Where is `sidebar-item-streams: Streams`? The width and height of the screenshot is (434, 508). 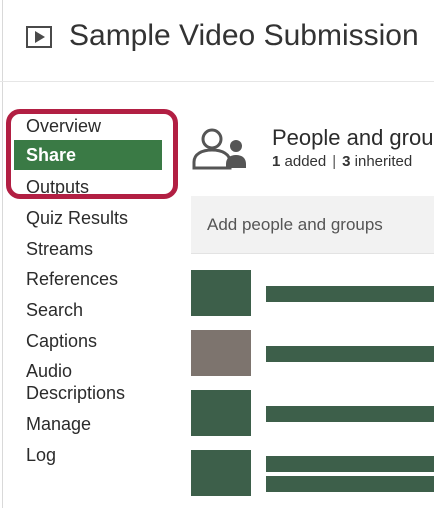
sidebar-item-streams: Streams is located at coordinates (59, 249).